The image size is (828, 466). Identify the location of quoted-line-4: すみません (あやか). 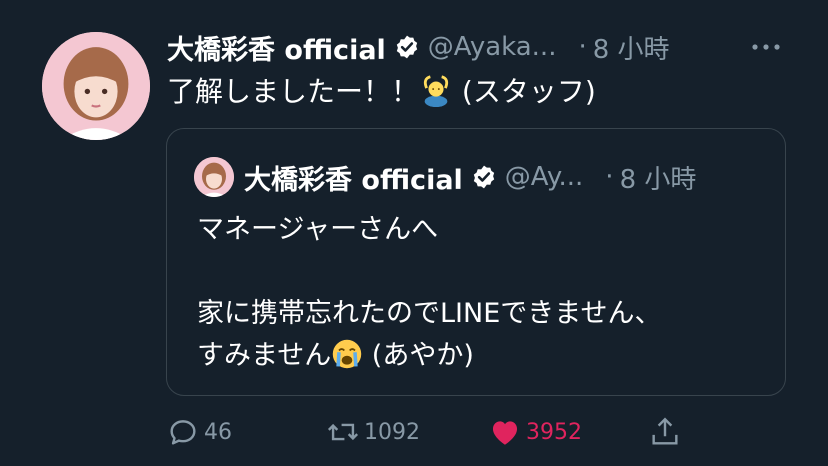
(482, 356).